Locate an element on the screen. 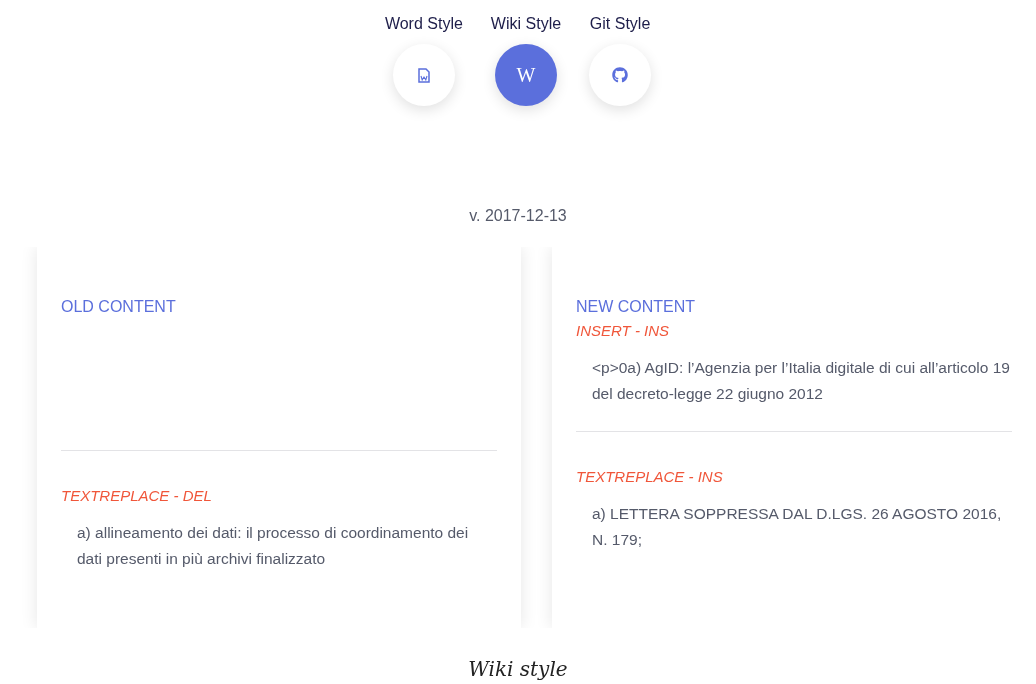 This screenshot has height=684, width=1036. style-label: Wiki Style is located at coordinates (526, 24).